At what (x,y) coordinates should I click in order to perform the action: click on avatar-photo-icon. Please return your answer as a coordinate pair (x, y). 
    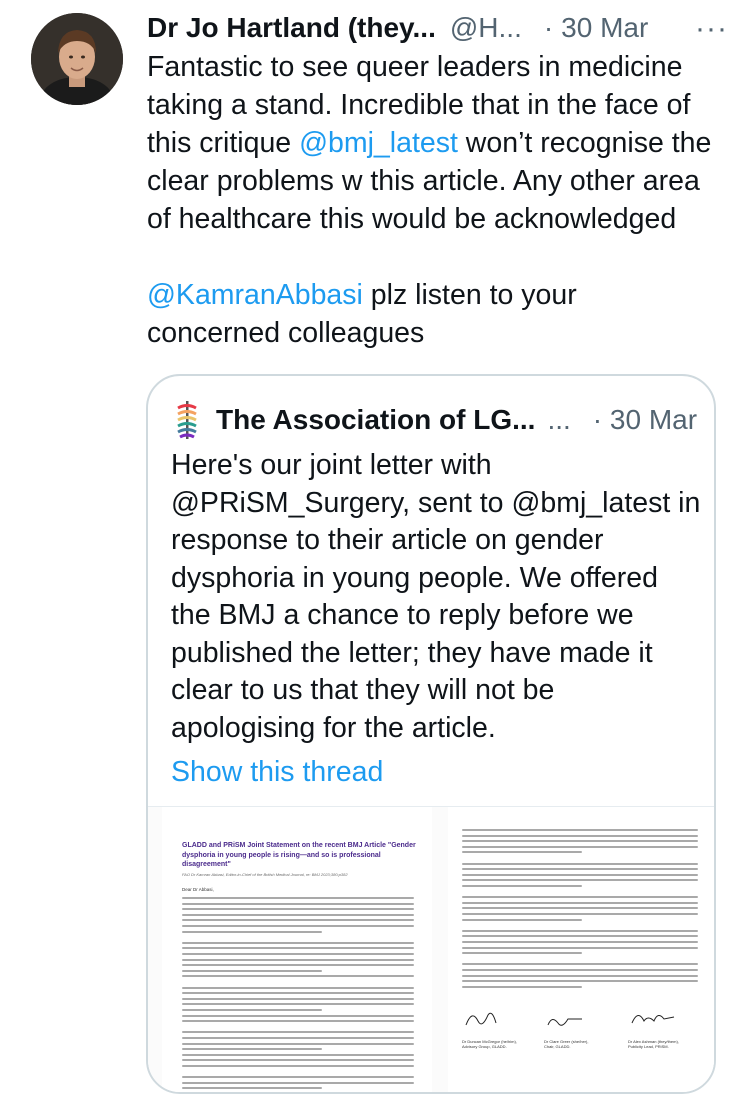
    Looking at the image, I should click on (77, 59).